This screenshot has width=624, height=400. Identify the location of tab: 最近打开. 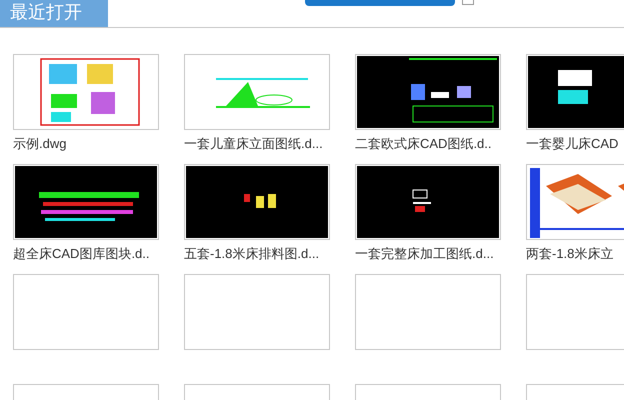
(54, 13).